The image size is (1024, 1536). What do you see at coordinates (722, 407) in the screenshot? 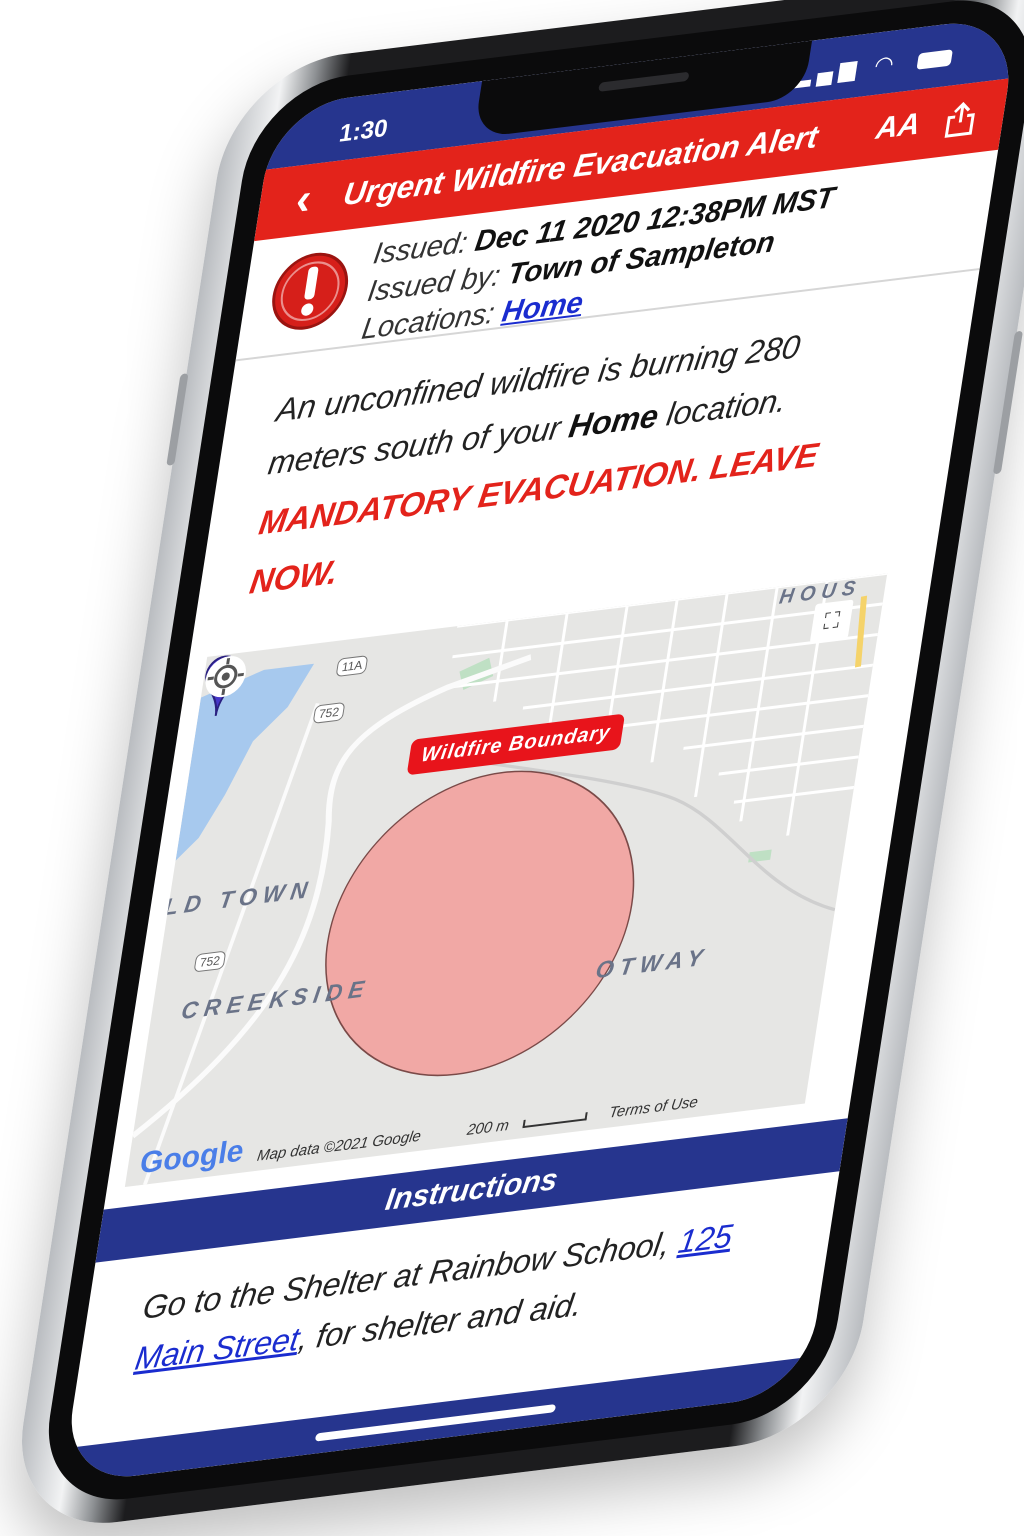
I see `message-text-2: location.` at bounding box center [722, 407].